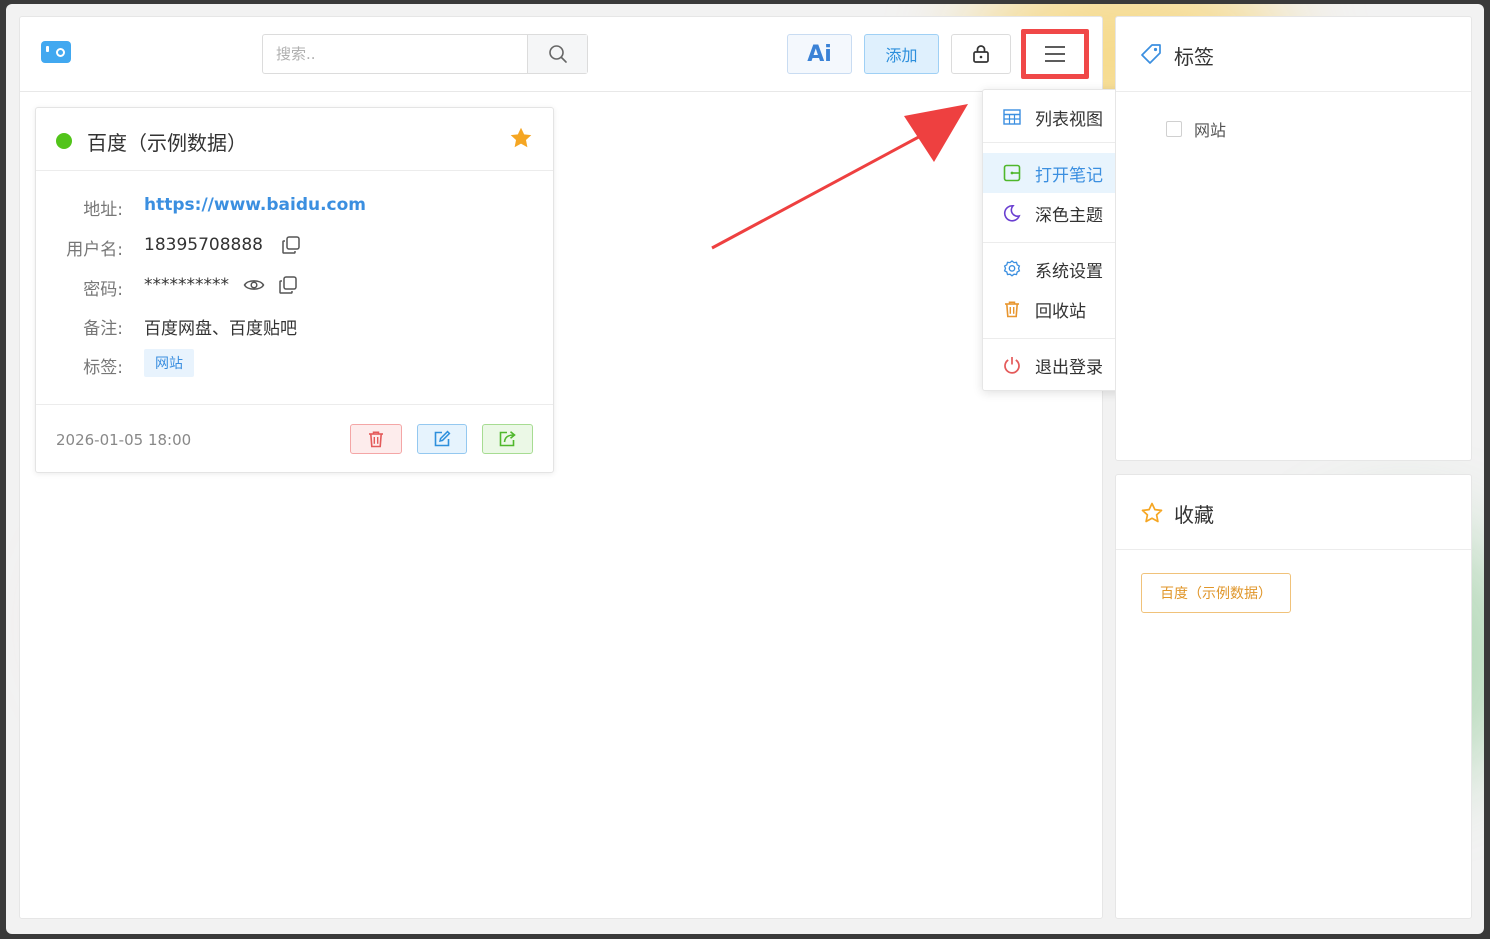 This screenshot has height=939, width=1490. What do you see at coordinates (103, 368) in the screenshot?
I see `tag-label: 标签:` at bounding box center [103, 368].